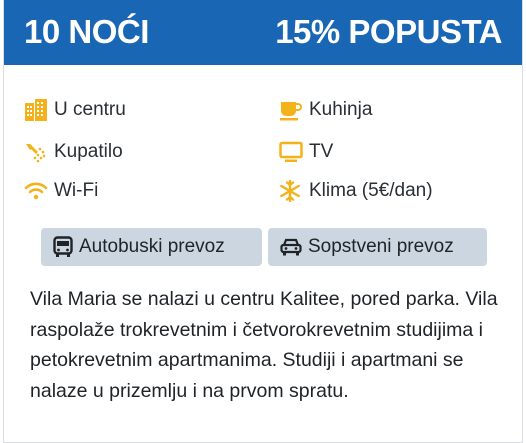 The height and width of the screenshot is (443, 526). I want to click on amenity-bathroom: Kupatilo, so click(73, 152).